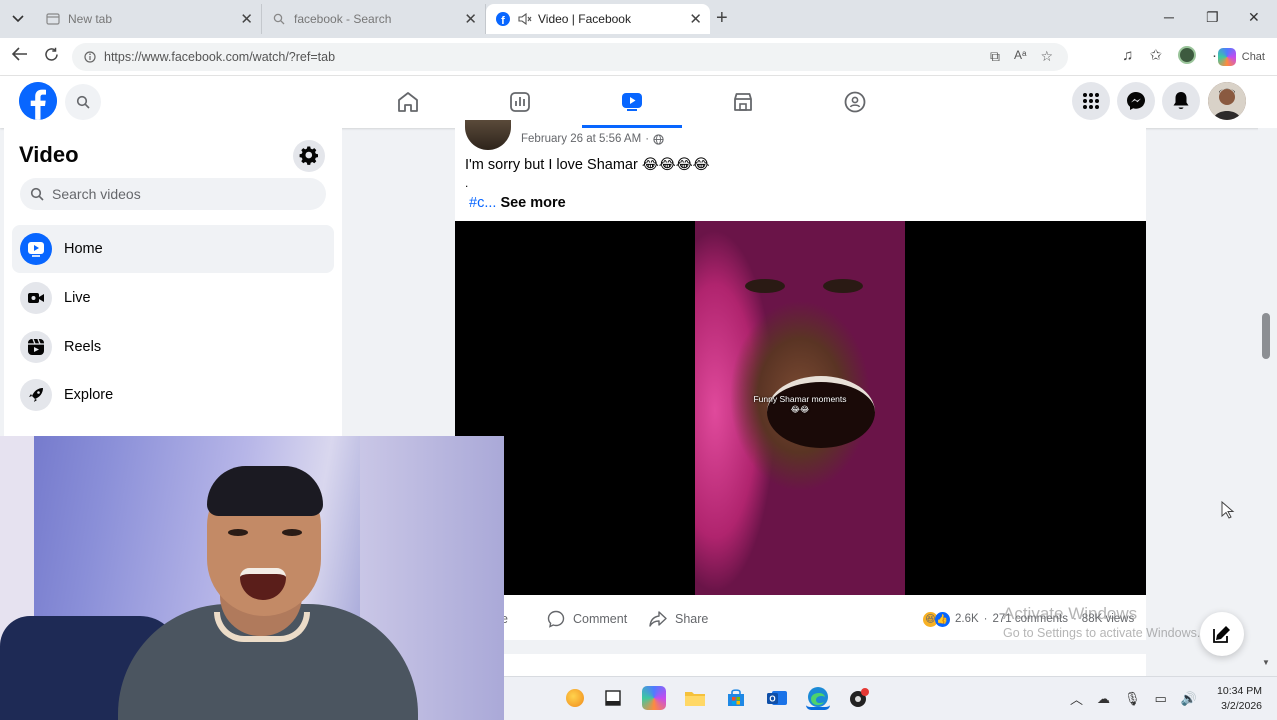 The width and height of the screenshot is (1277, 720). Describe the element at coordinates (173, 347) in the screenshot. I see `sidebar-item-reels: Reels` at that location.